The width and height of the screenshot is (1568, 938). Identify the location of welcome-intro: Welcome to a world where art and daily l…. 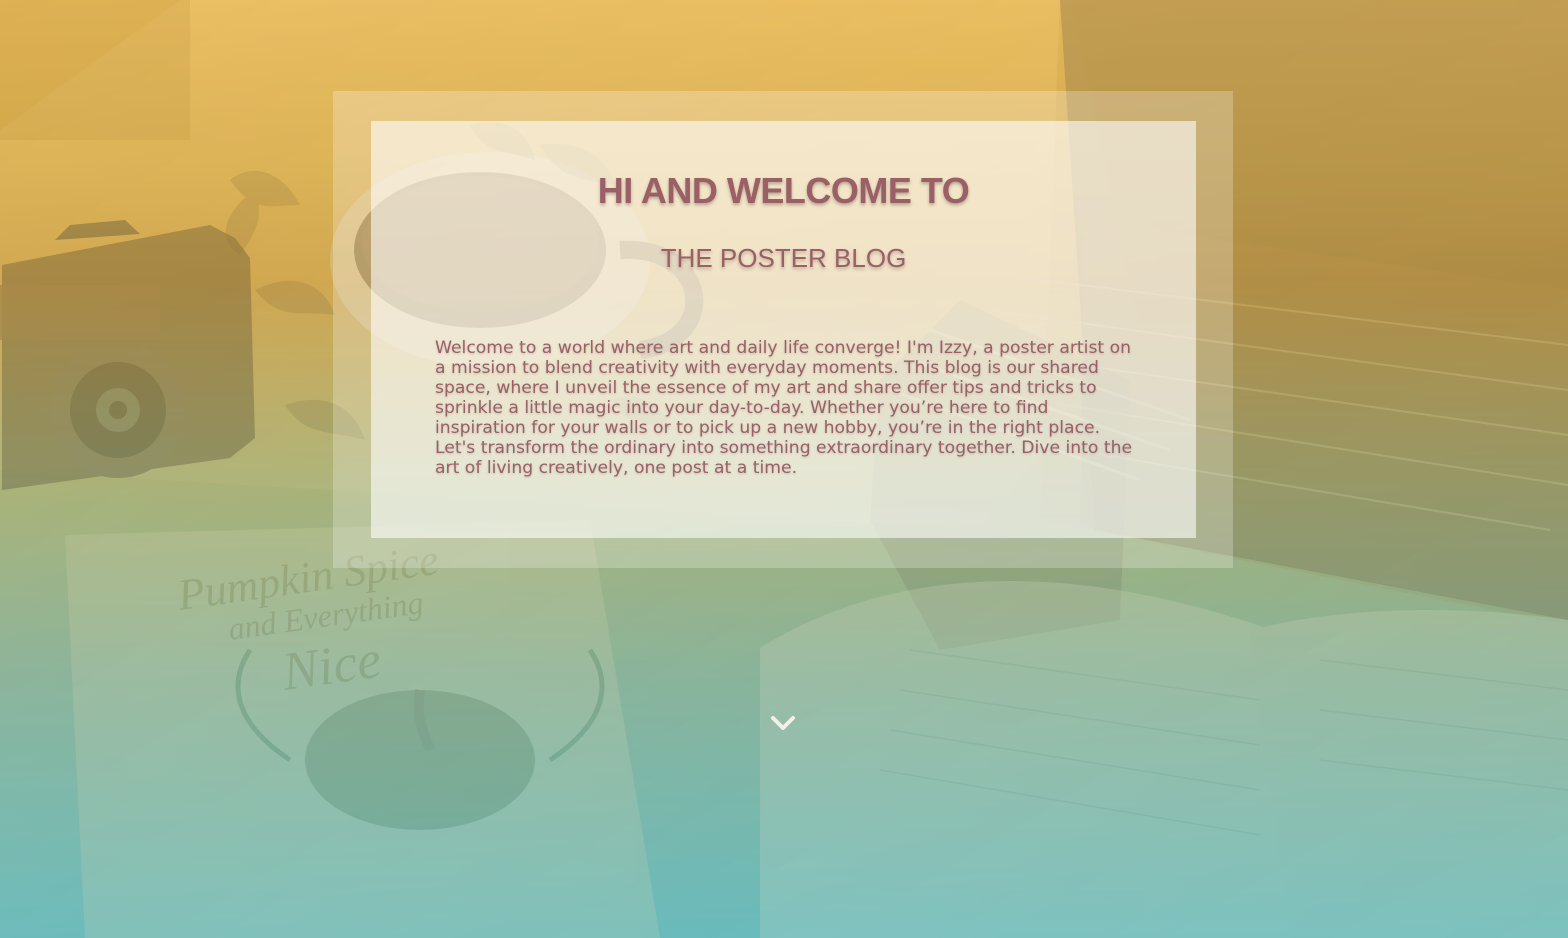
(784, 408).